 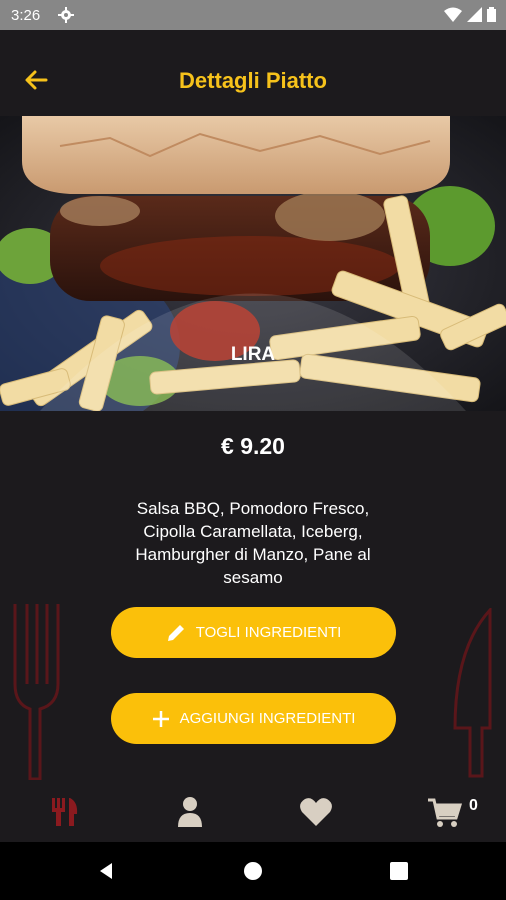 I want to click on pencil-icon, so click(x=175, y=632).